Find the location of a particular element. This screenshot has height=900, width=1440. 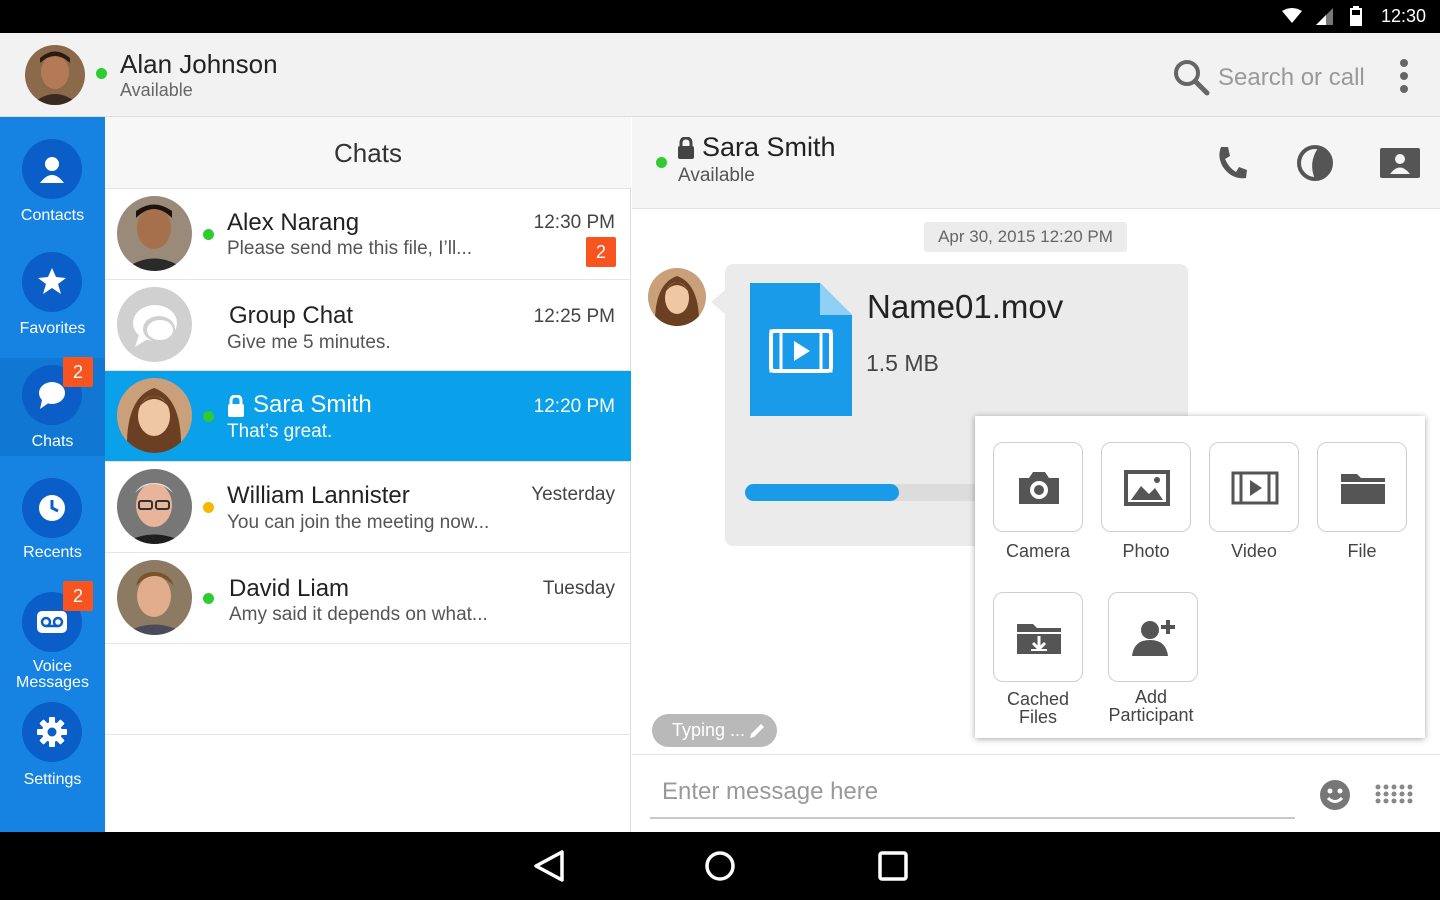

home-icon is located at coordinates (720, 866).